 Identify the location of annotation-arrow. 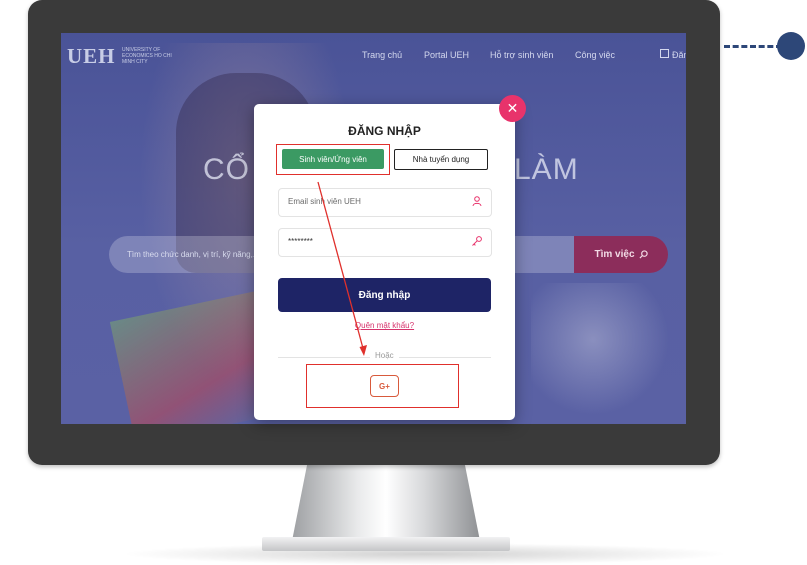
(342, 268).